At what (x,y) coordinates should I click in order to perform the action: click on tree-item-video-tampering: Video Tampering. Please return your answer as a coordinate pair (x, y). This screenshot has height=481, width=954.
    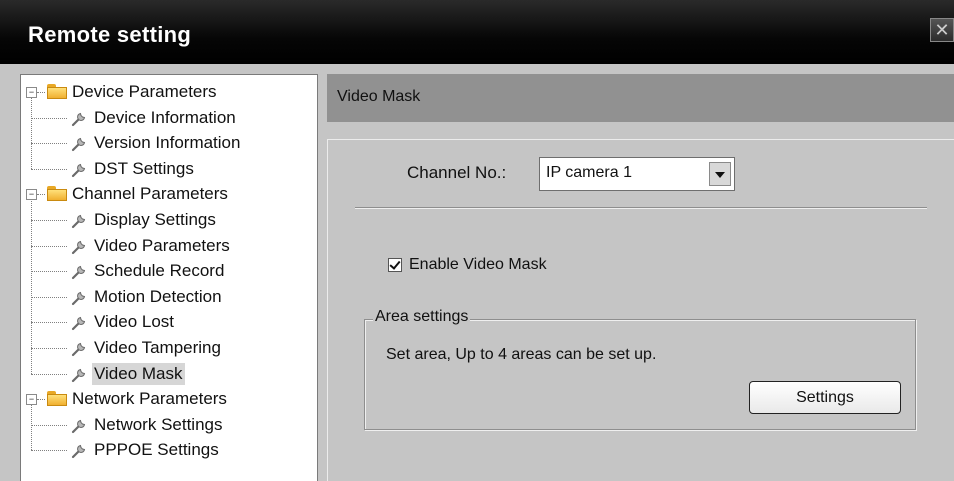
    Looking at the image, I should click on (169, 349).